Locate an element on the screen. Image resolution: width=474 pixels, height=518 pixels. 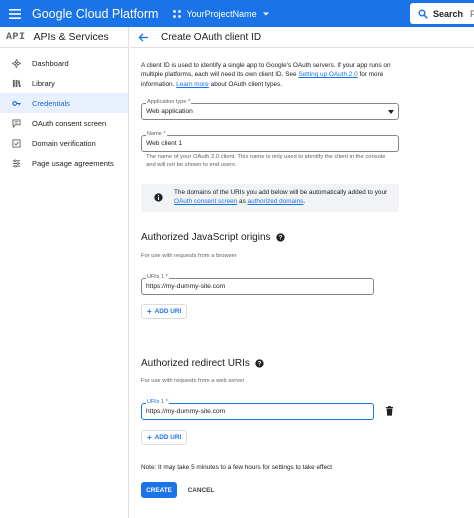
sidebar-item-label: Domain verification is located at coordinates (64, 143).